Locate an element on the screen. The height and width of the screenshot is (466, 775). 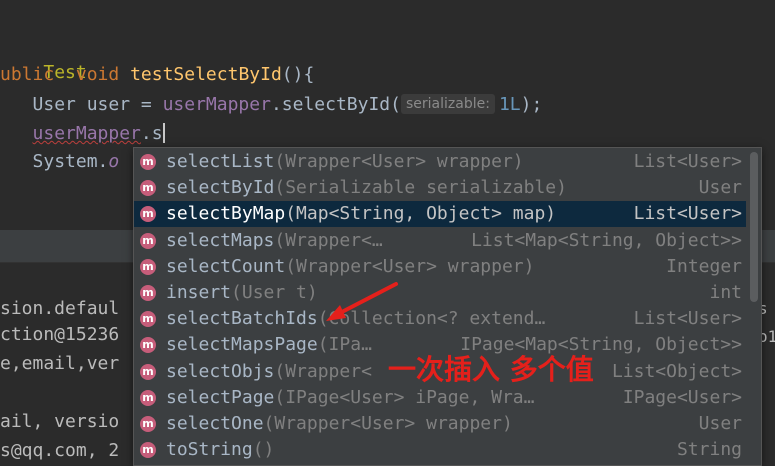
annotation-arrow is located at coordinates (362, 301).